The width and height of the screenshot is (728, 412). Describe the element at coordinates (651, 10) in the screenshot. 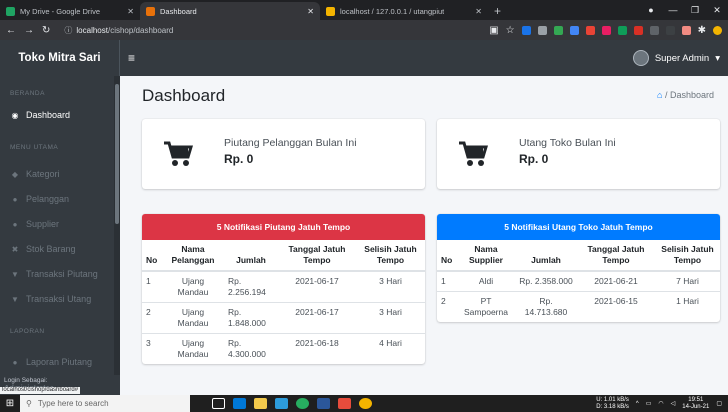

I see `profile-icon: ●` at that location.